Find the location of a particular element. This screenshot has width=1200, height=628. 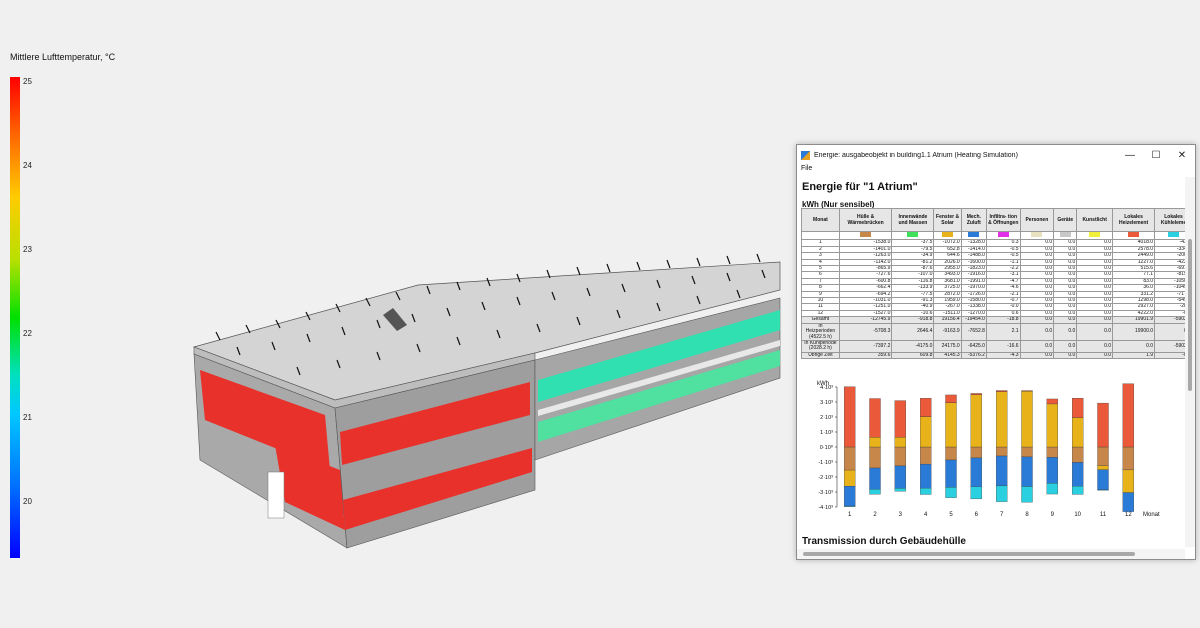

y-tick-label: -3·10³ is located at coordinates (825, 493).